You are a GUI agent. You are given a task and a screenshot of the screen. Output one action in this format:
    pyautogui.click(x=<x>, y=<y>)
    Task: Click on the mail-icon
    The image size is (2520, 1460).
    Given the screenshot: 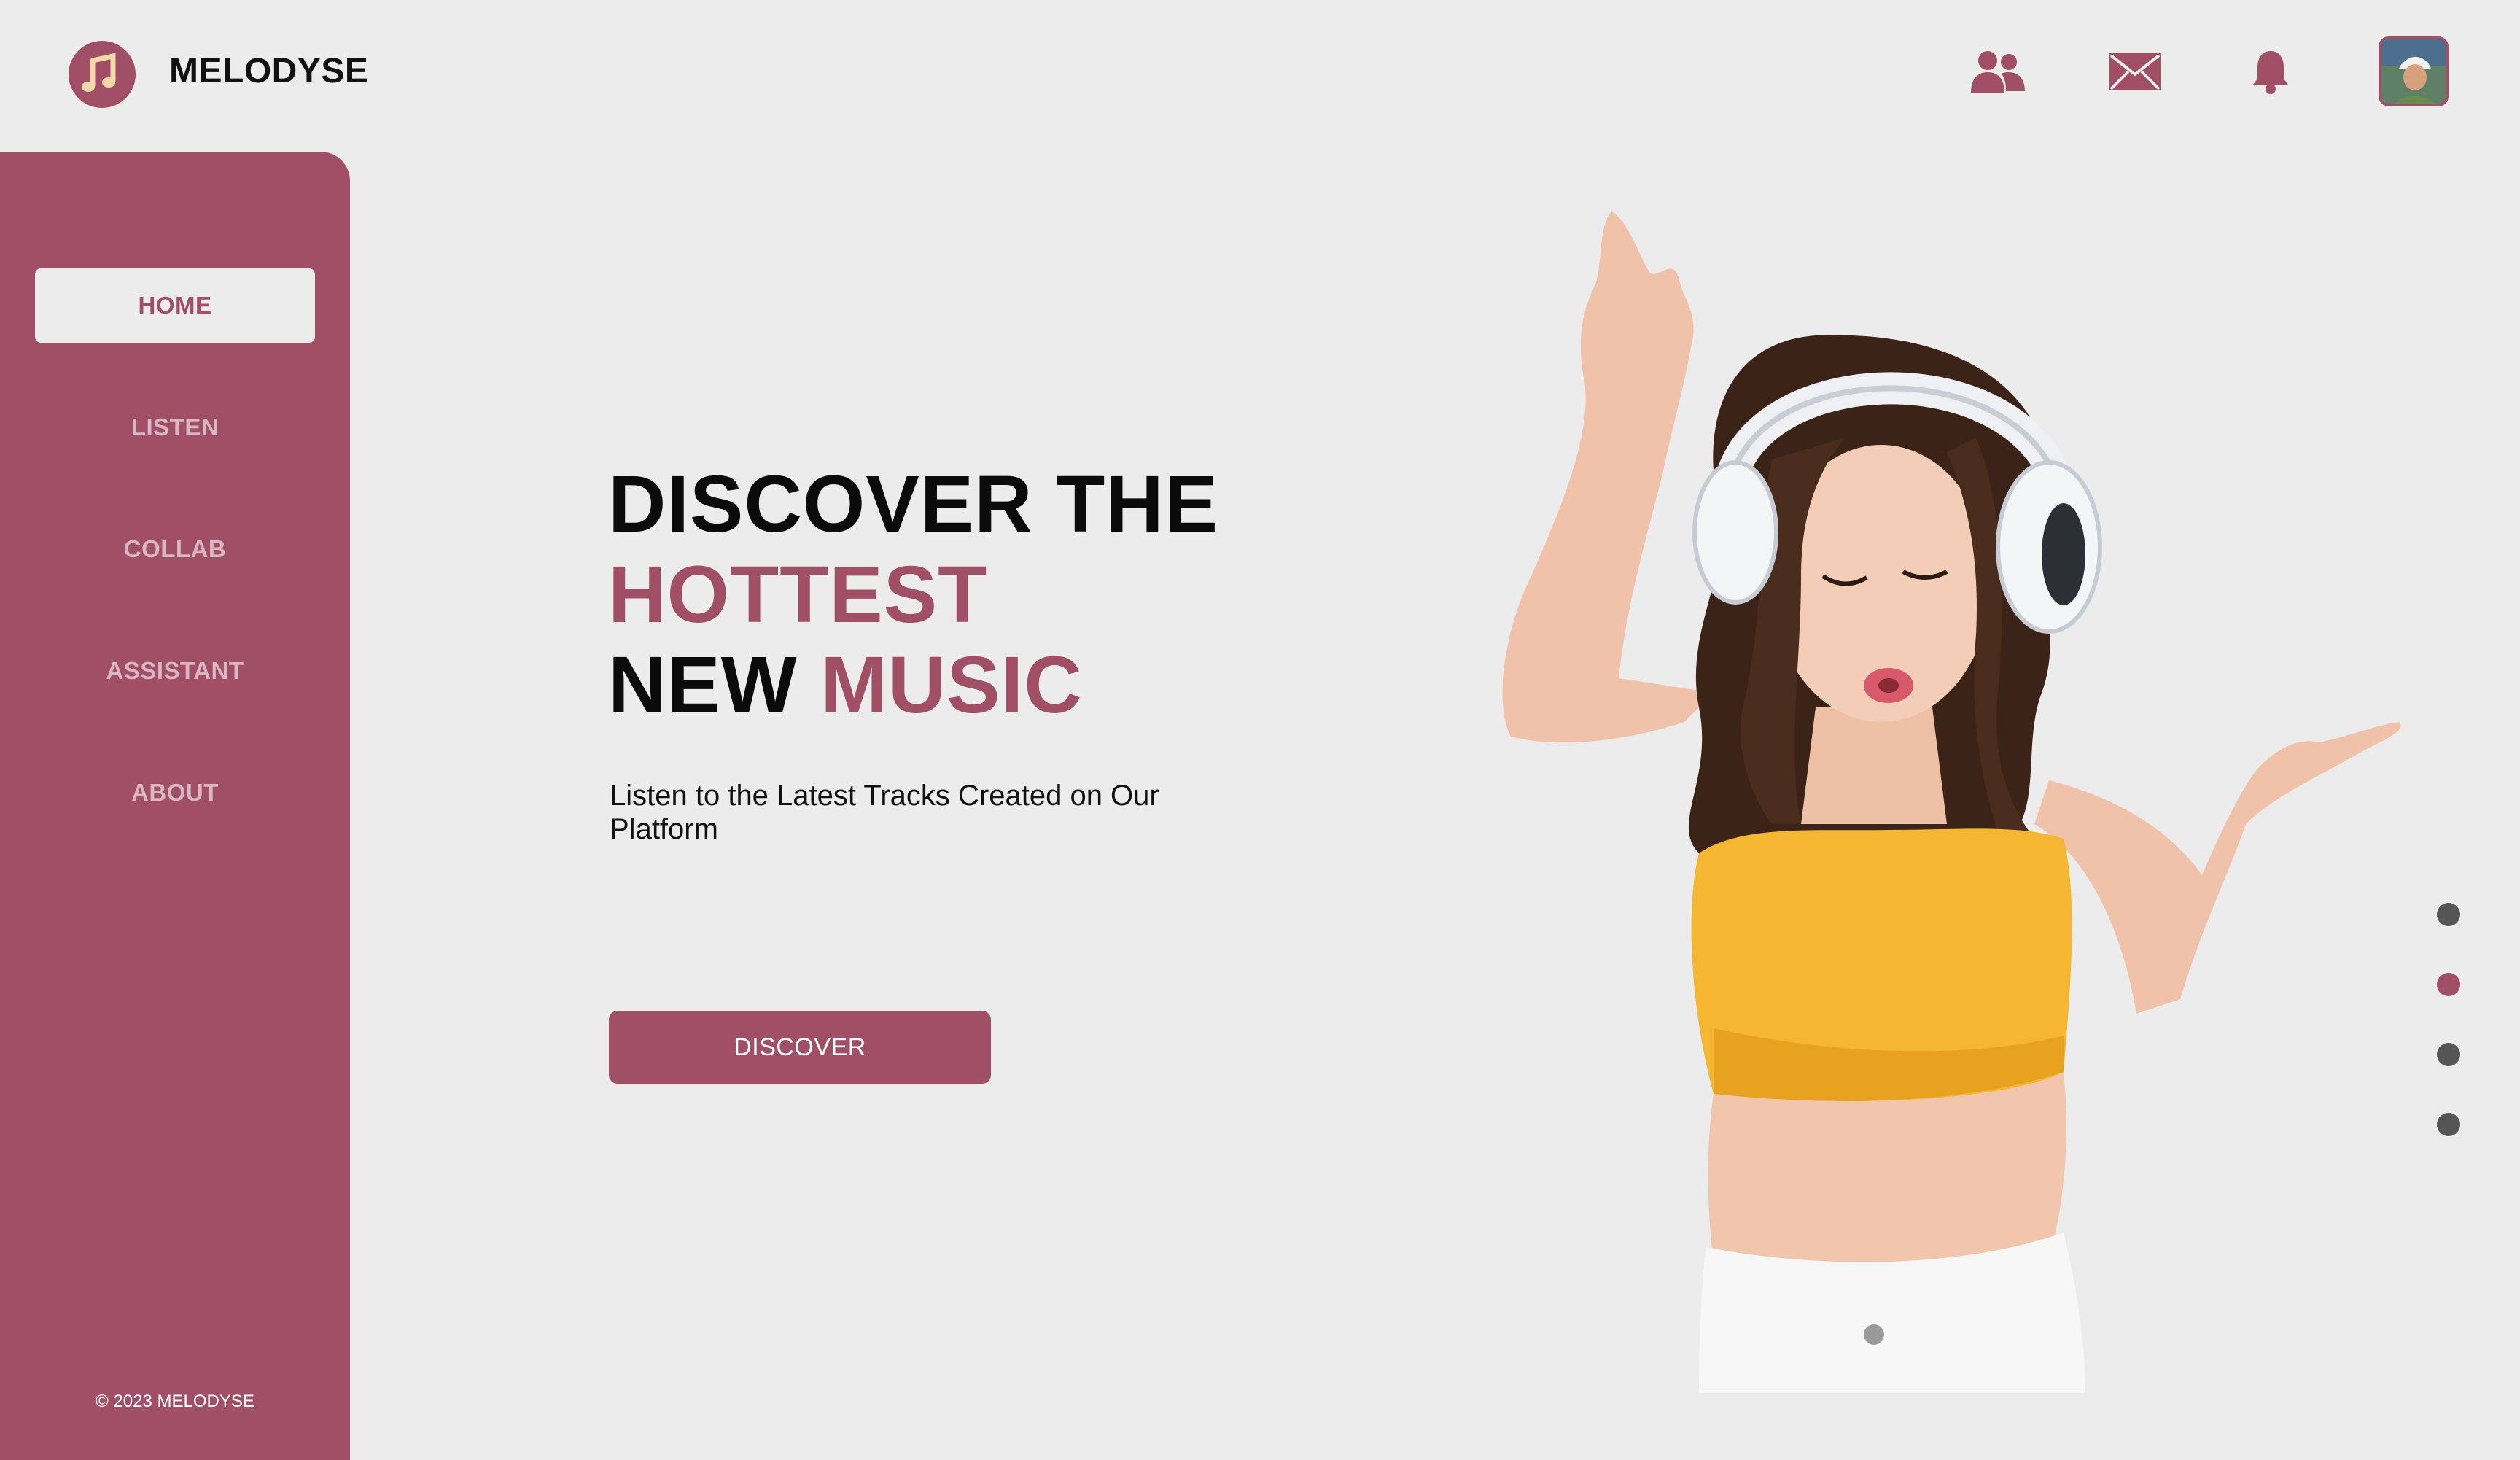 What is the action you would take?
    pyautogui.click(x=2135, y=71)
    